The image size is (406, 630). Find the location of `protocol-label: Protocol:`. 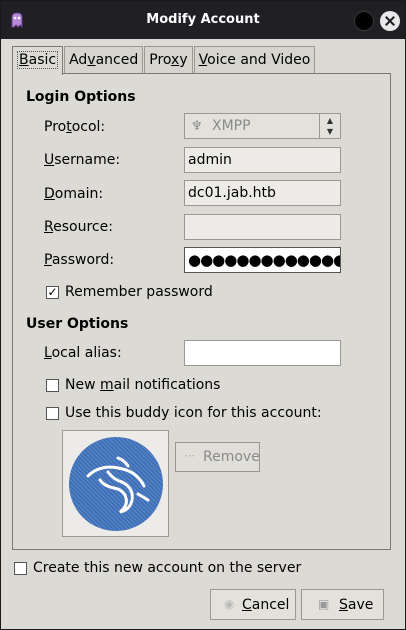

protocol-label: Protocol: is located at coordinates (75, 127).